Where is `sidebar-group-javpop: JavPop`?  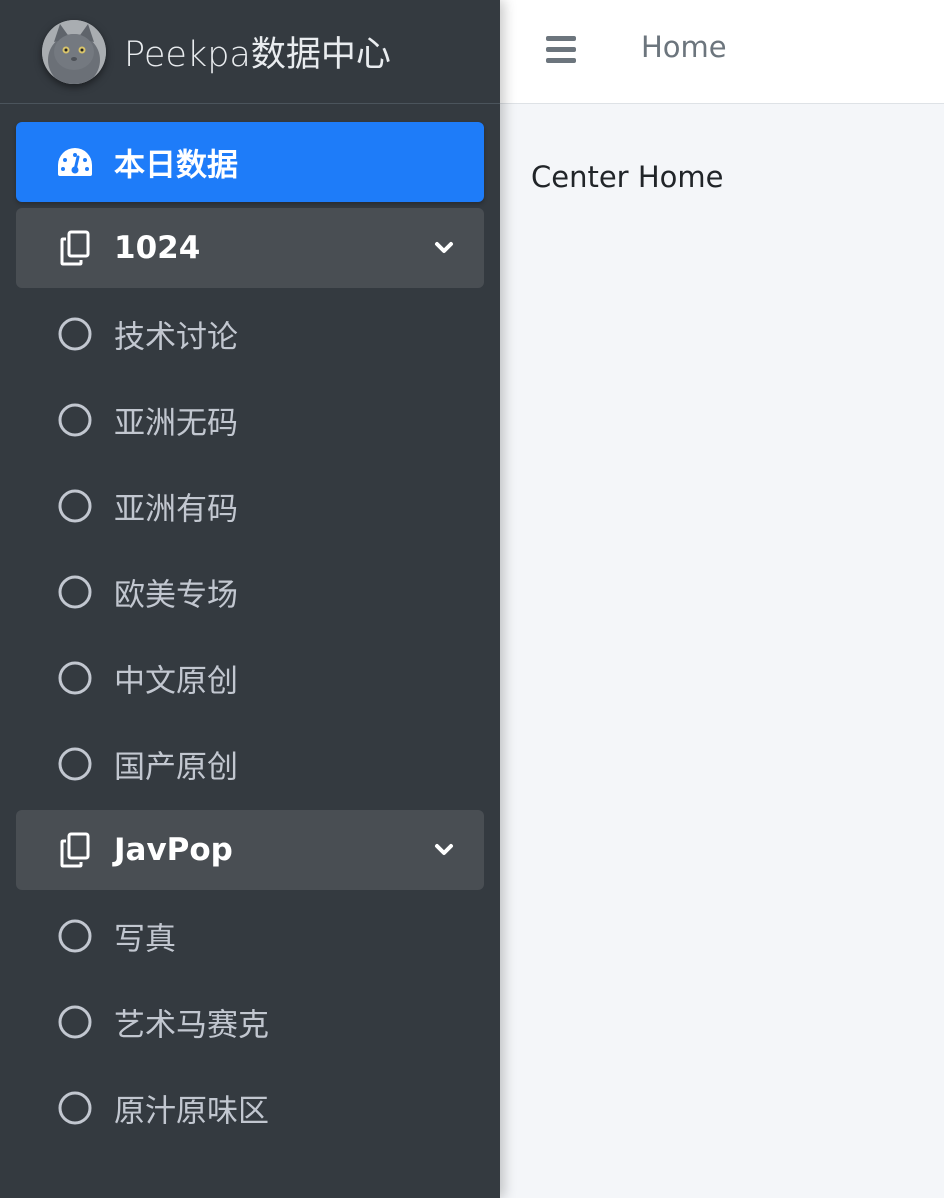 sidebar-group-javpop: JavPop is located at coordinates (250, 850).